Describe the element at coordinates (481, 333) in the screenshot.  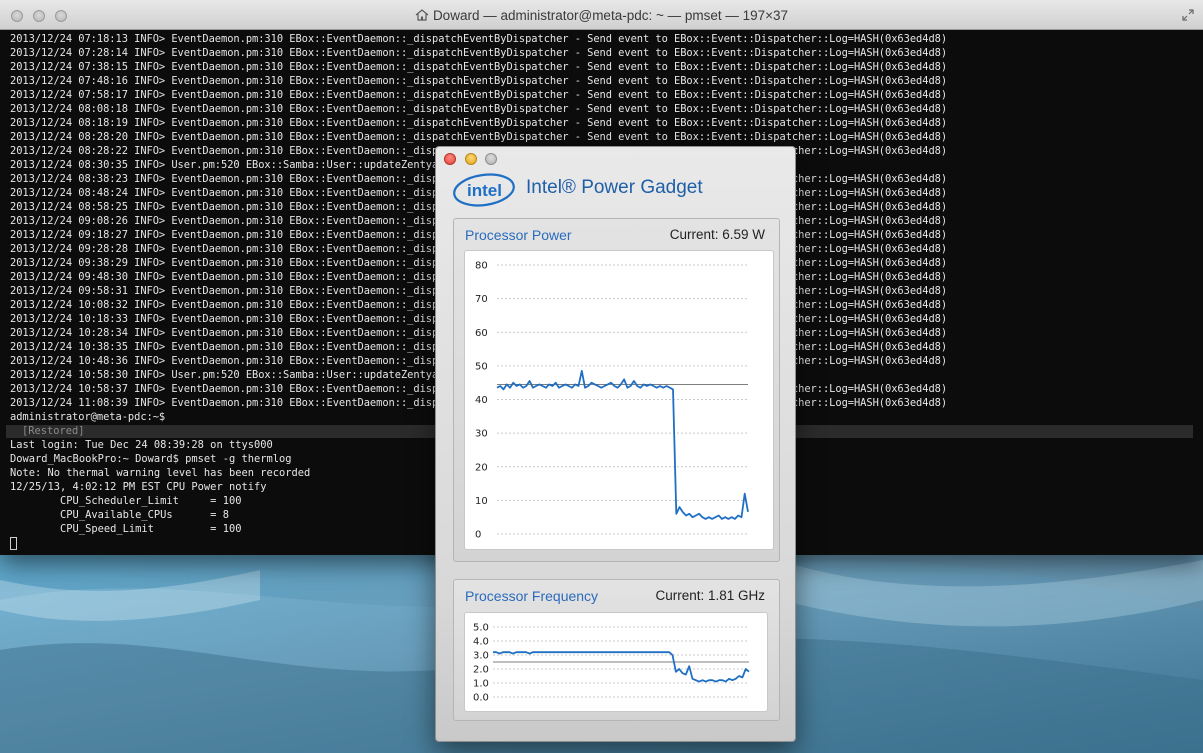
I see `y-tick-label: 60` at that location.